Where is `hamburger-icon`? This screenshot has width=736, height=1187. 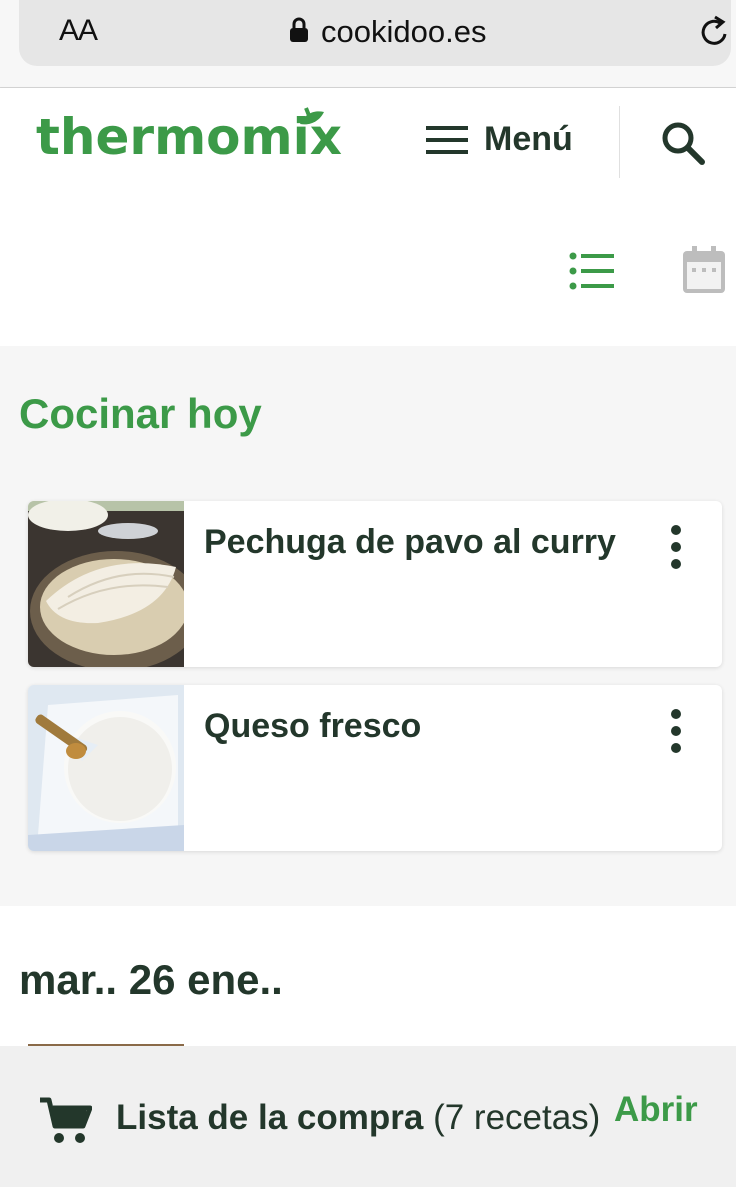
hamburger-icon is located at coordinates (447, 139).